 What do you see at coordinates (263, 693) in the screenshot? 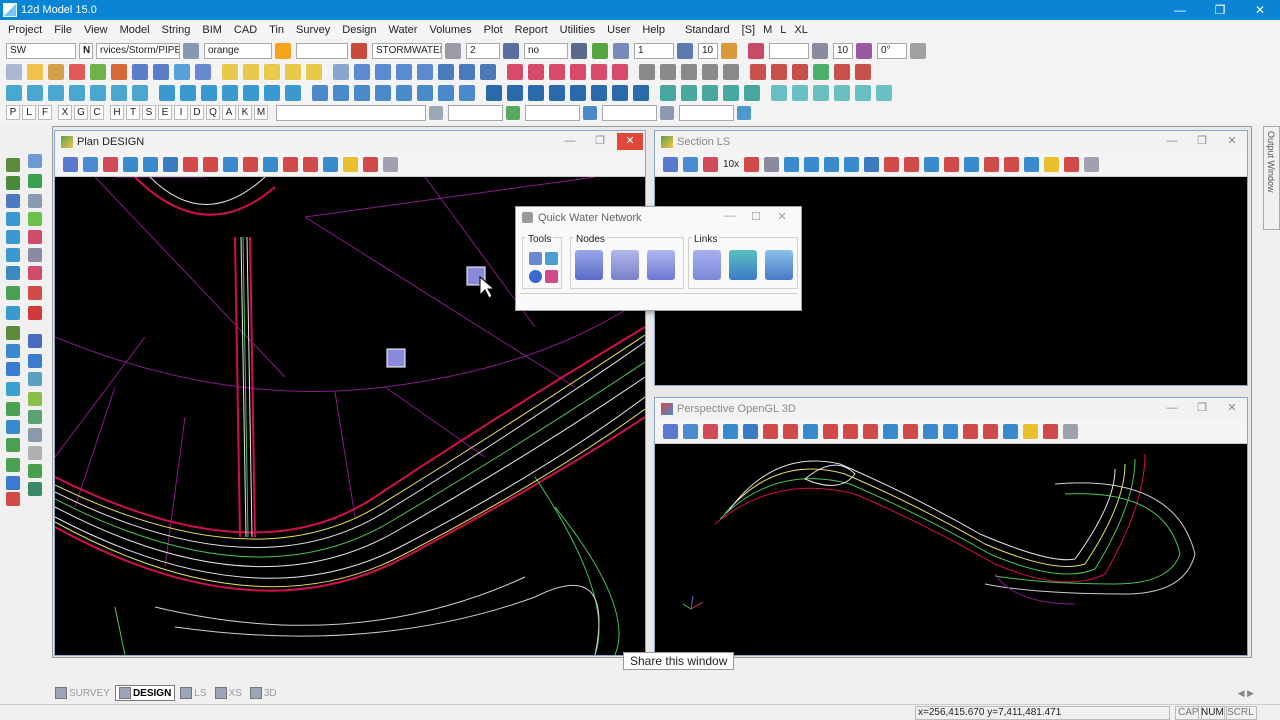
I see `tab-3d: 3D` at bounding box center [263, 693].